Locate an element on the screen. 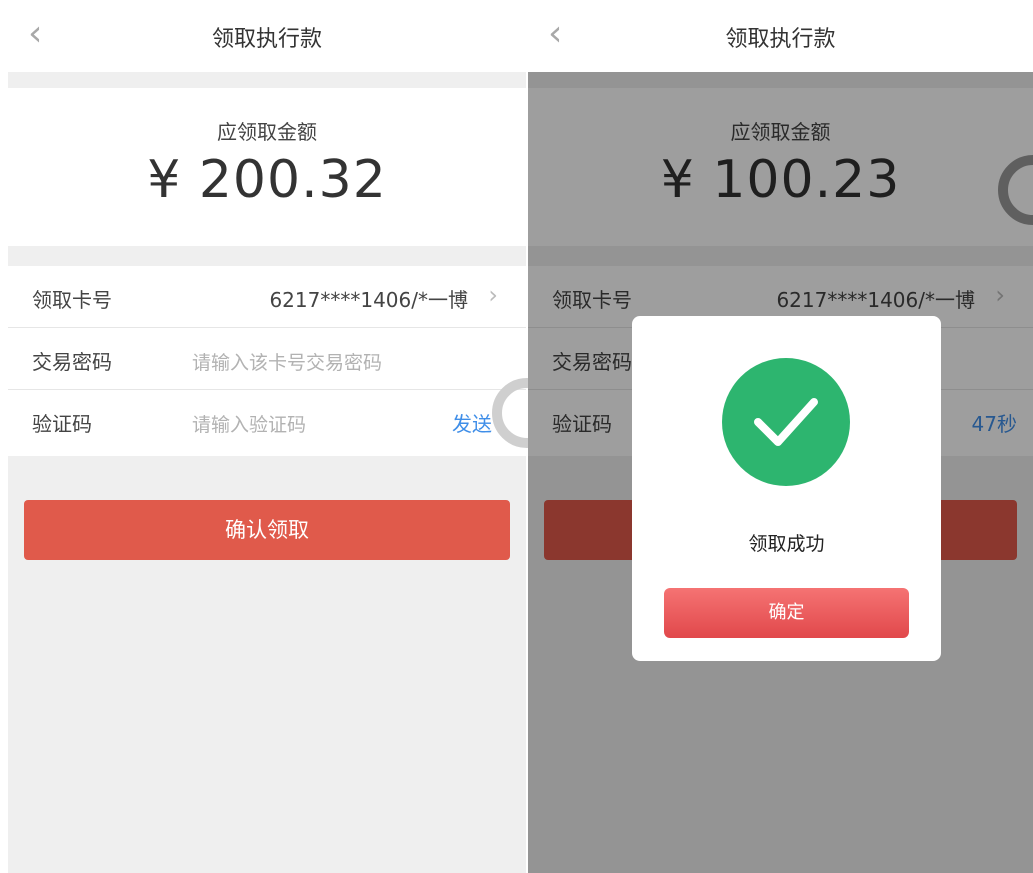  password-input: 请输入该卡号交易密码 is located at coordinates (287, 361).